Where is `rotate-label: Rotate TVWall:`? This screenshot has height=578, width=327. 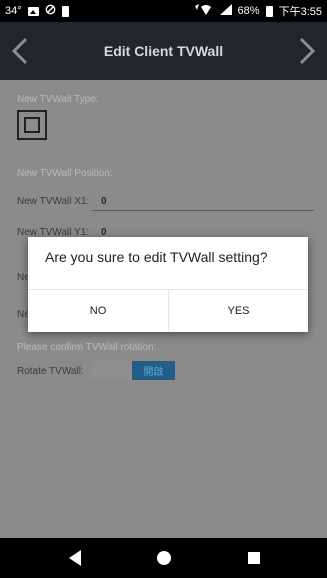 rotate-label: Rotate TVWall: is located at coordinates (50, 371).